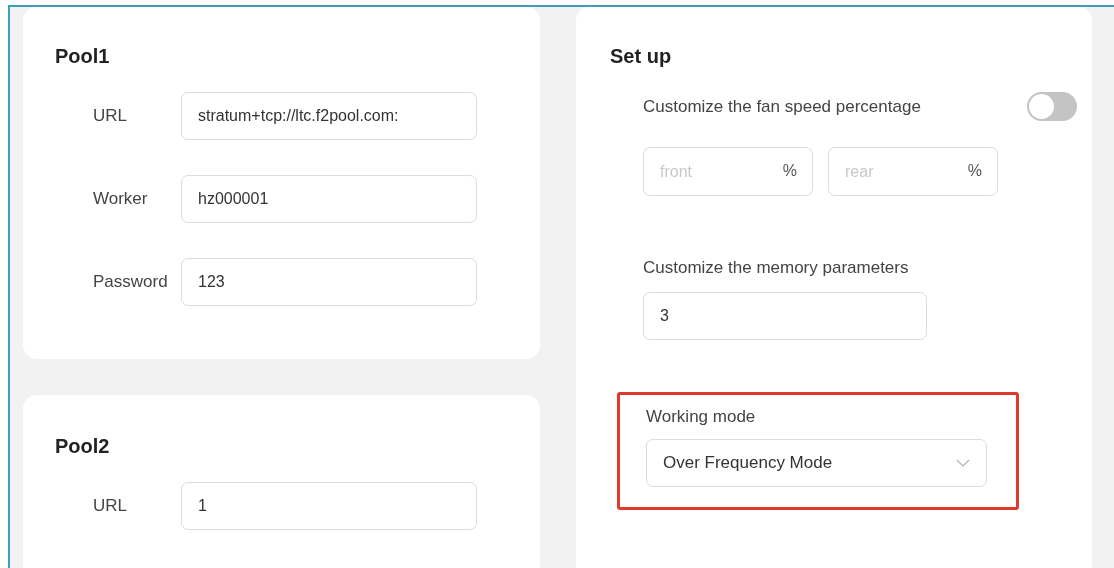  I want to click on text-field: 1, so click(329, 506).